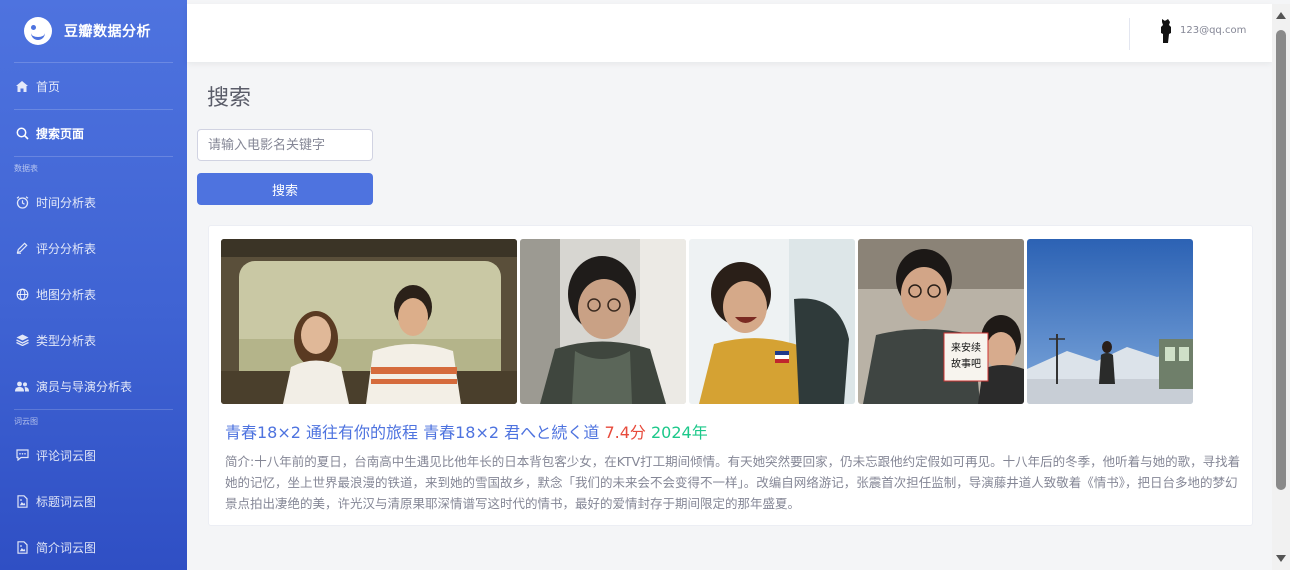  I want to click on sidebar-item-map-analysis: 地图分析表, so click(93, 294).